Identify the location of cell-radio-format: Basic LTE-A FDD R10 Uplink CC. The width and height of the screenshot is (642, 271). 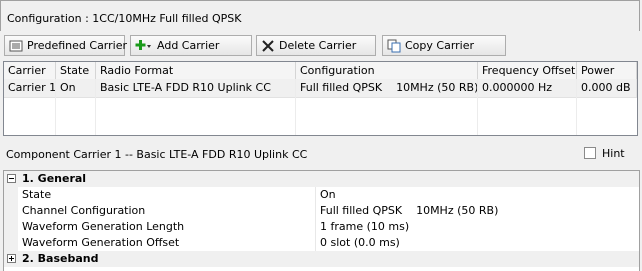
(196, 88).